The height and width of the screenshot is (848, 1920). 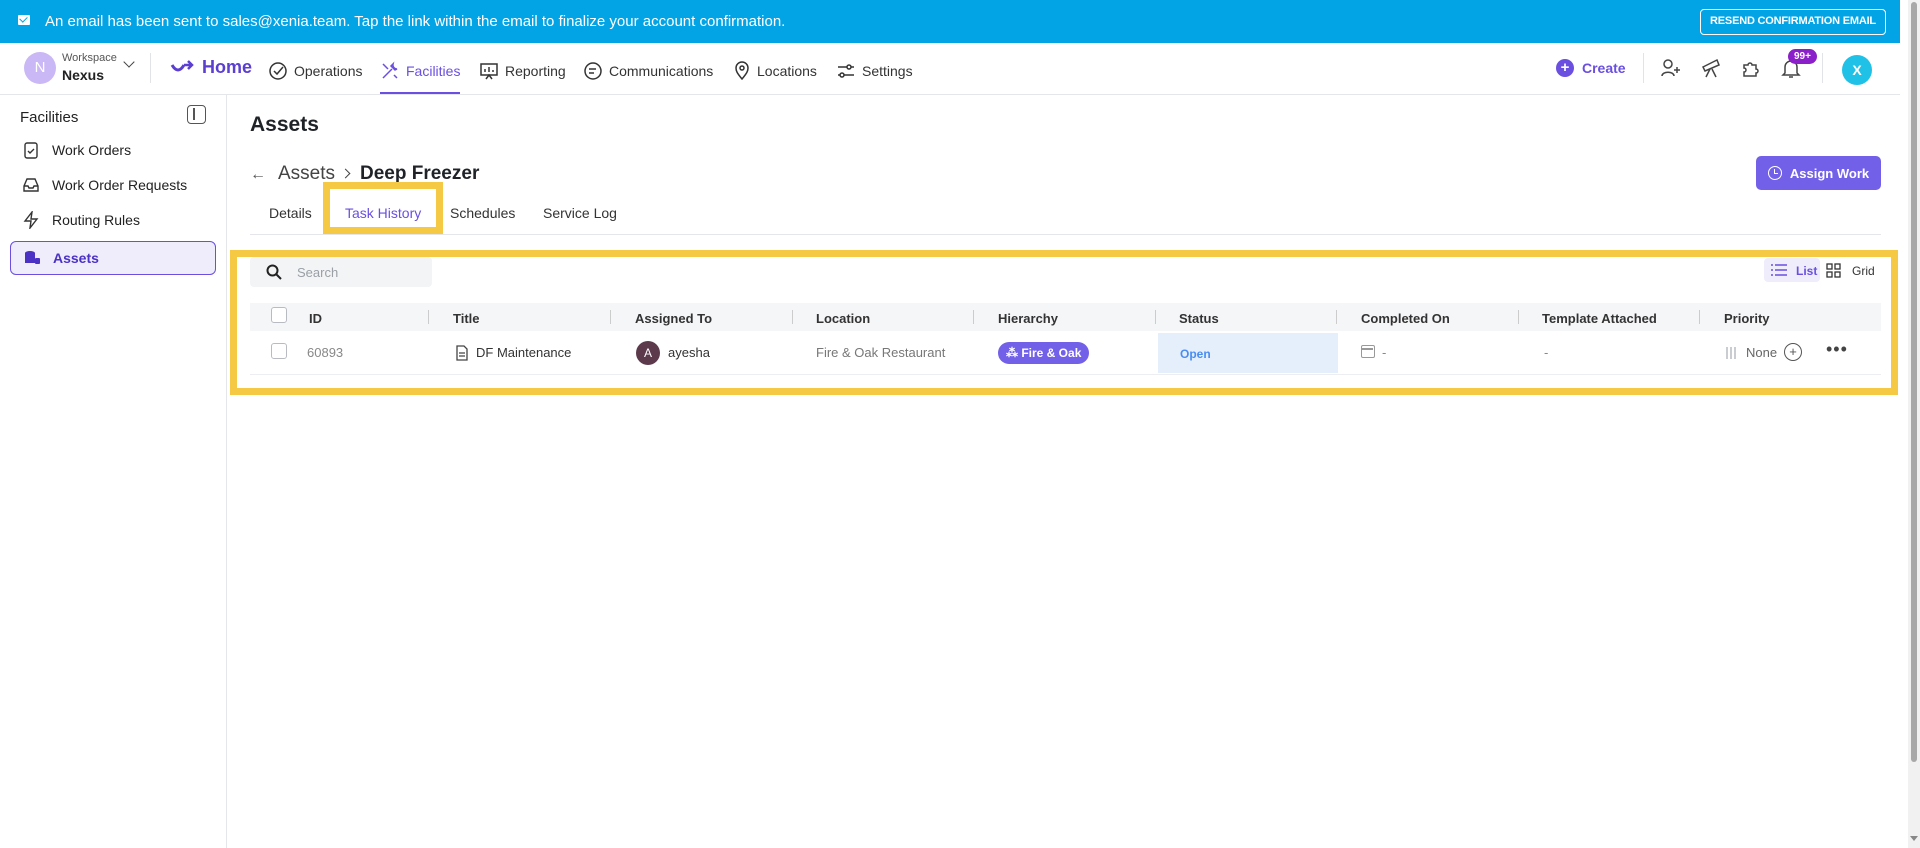 I want to click on nav-reporting: Reporting, so click(x=522, y=71).